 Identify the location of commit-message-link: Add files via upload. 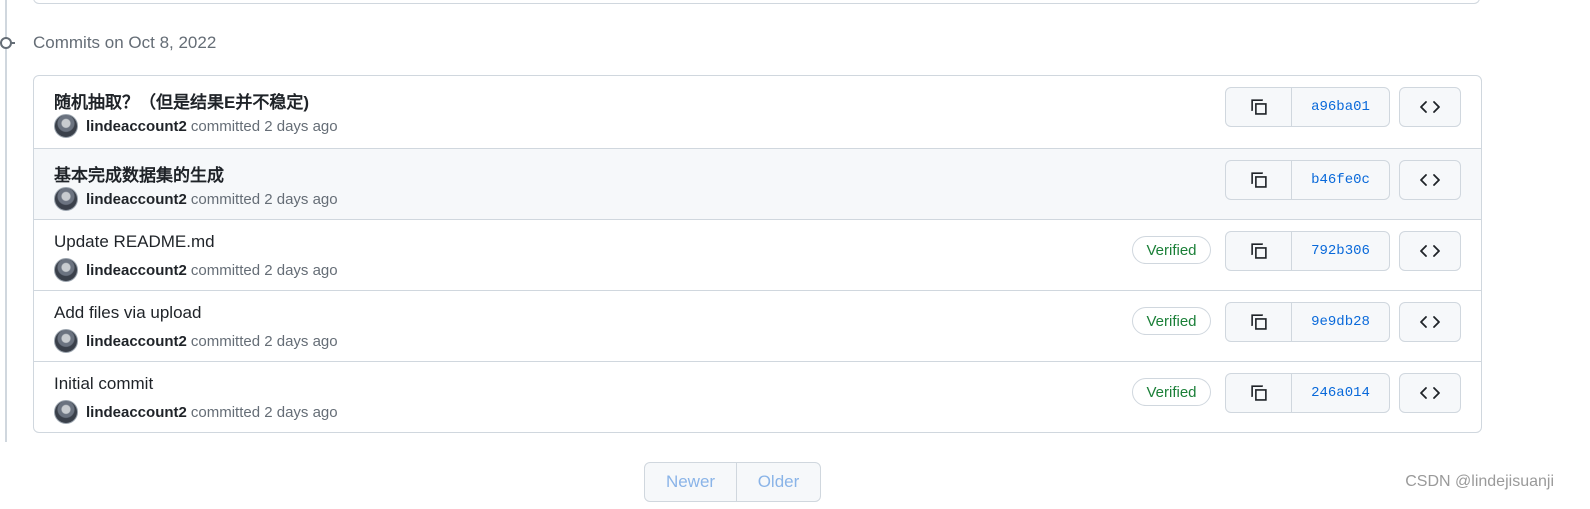
(127, 313).